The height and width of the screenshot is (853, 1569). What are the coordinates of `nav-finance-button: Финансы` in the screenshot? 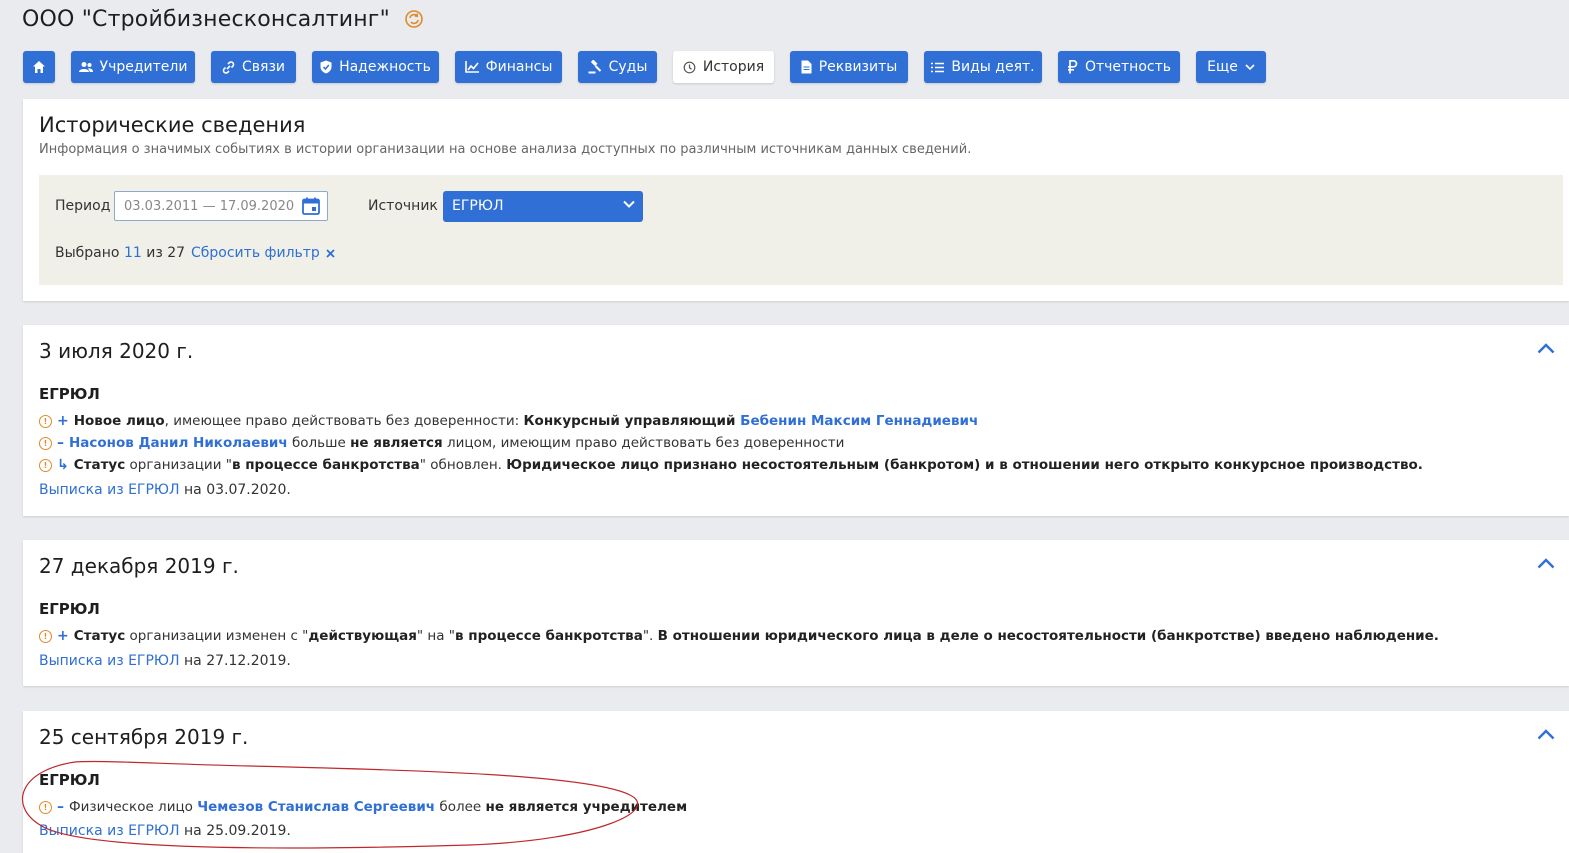 It's located at (508, 67).